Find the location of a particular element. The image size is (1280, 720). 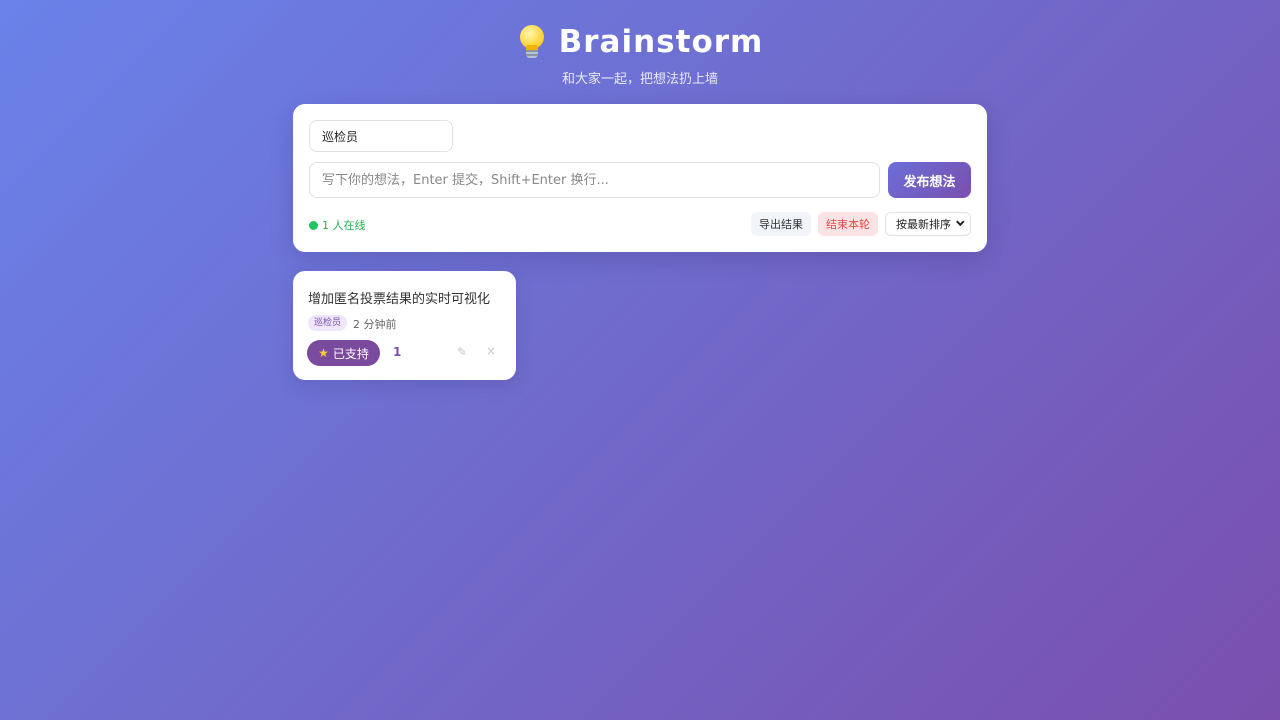

sort-selected-value: 按最新排序 is located at coordinates (923, 224).